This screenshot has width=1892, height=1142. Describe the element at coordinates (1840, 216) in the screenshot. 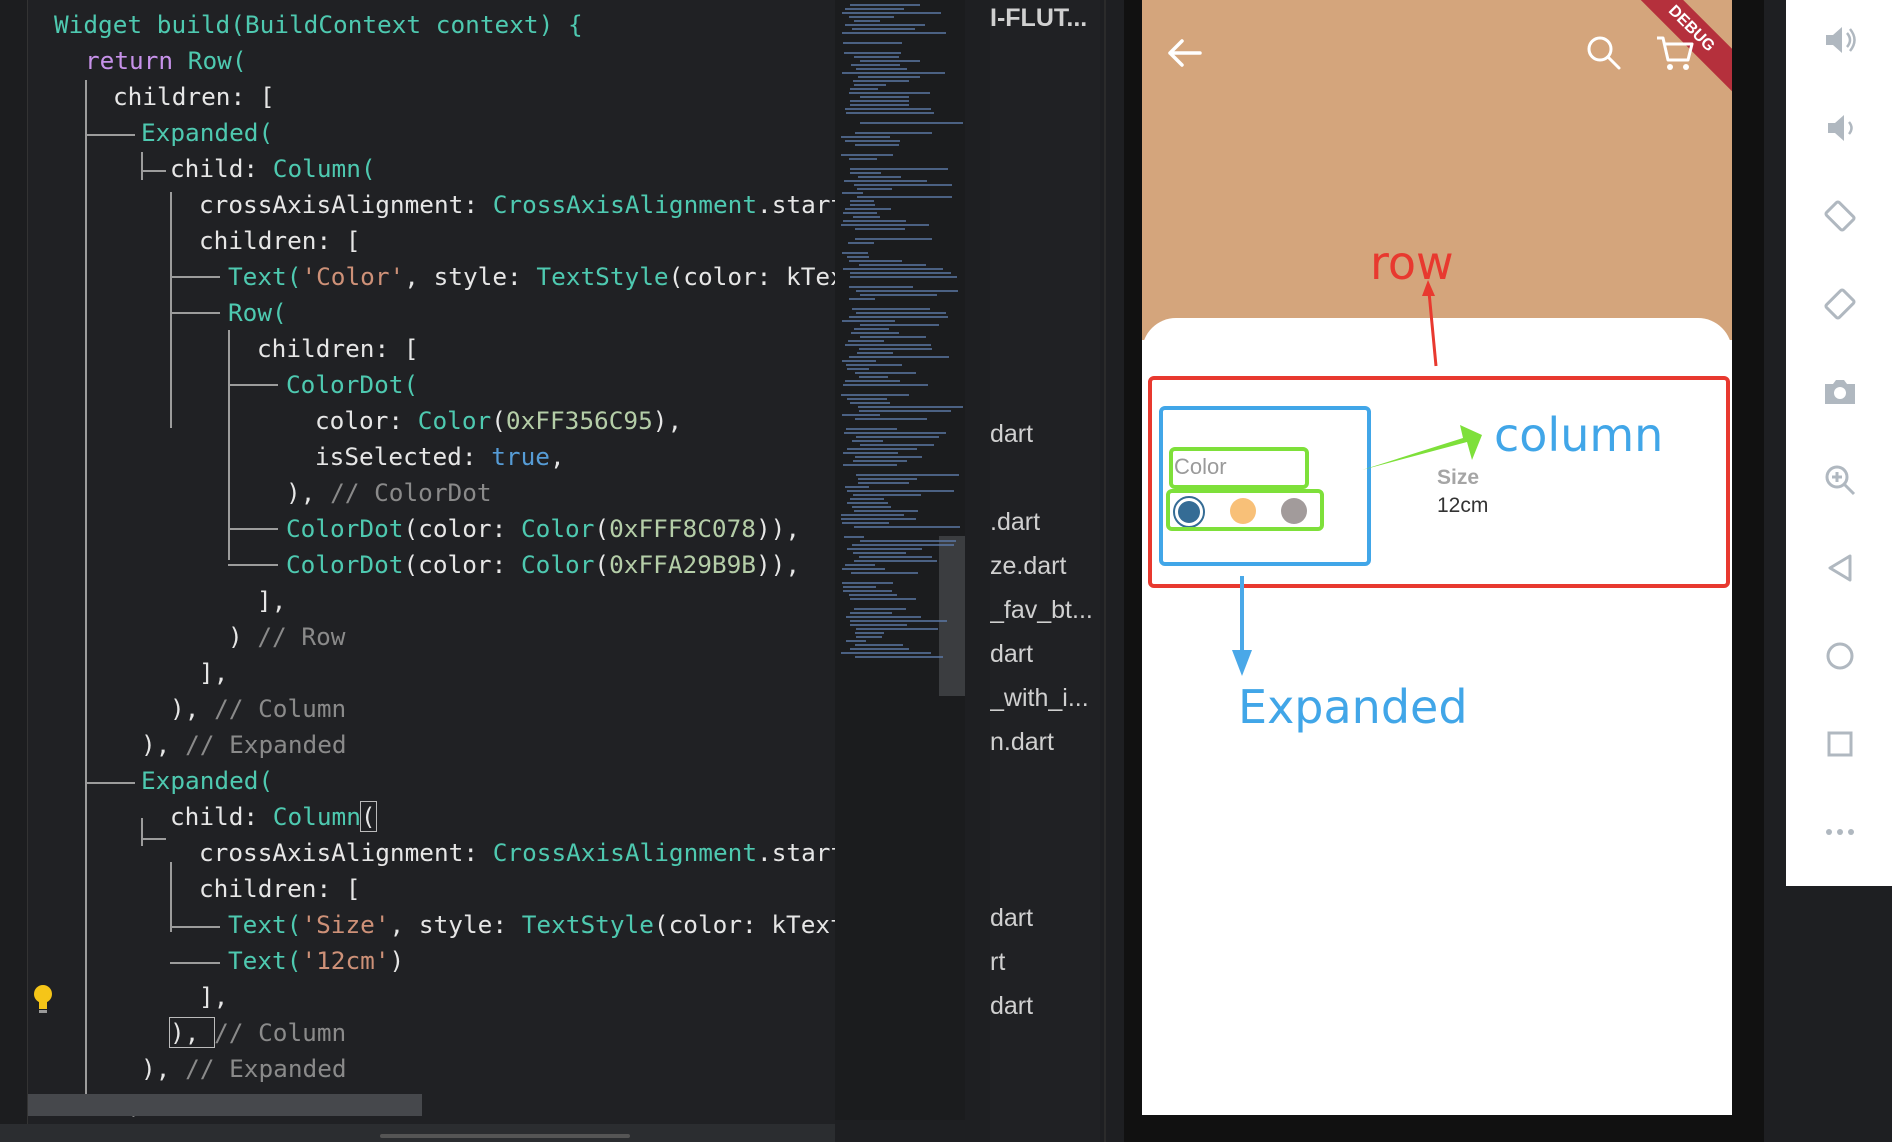

I see `rotate-left-icon` at that location.